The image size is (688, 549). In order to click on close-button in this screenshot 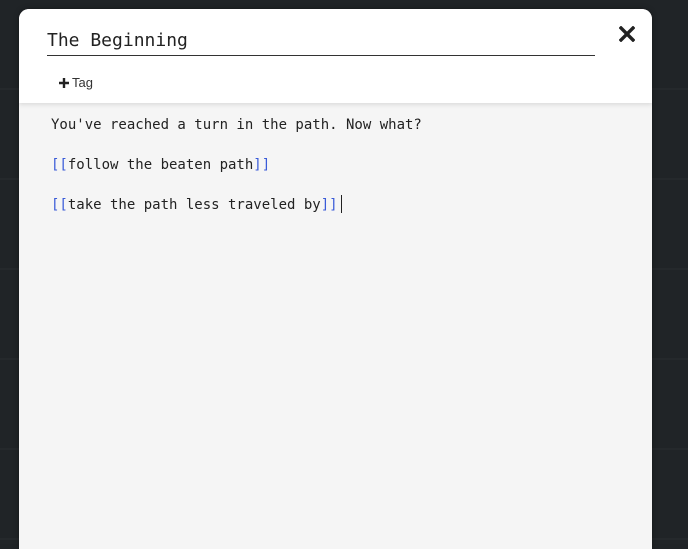, I will do `click(627, 34)`.